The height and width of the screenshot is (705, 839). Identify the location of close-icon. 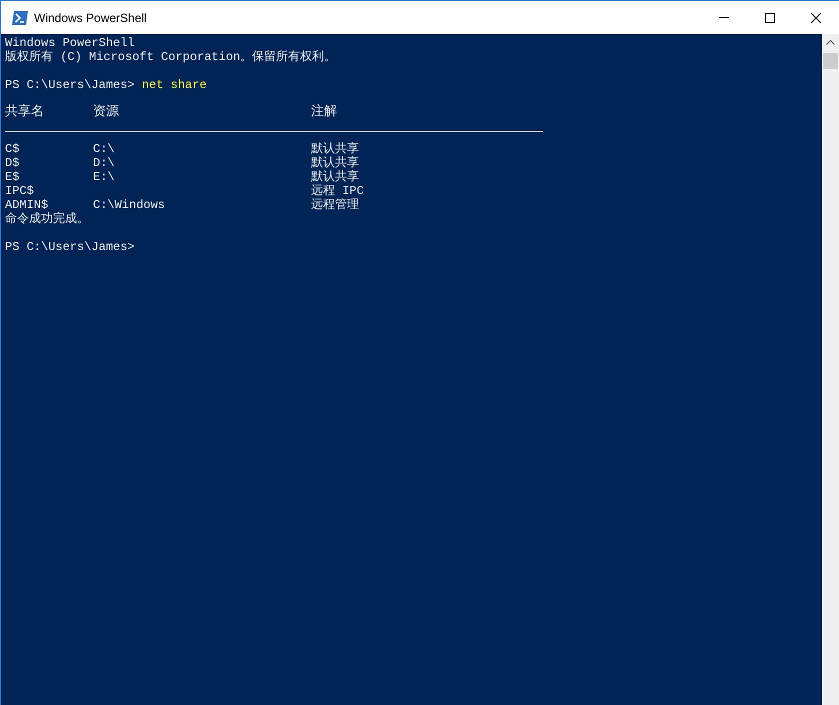
(816, 17).